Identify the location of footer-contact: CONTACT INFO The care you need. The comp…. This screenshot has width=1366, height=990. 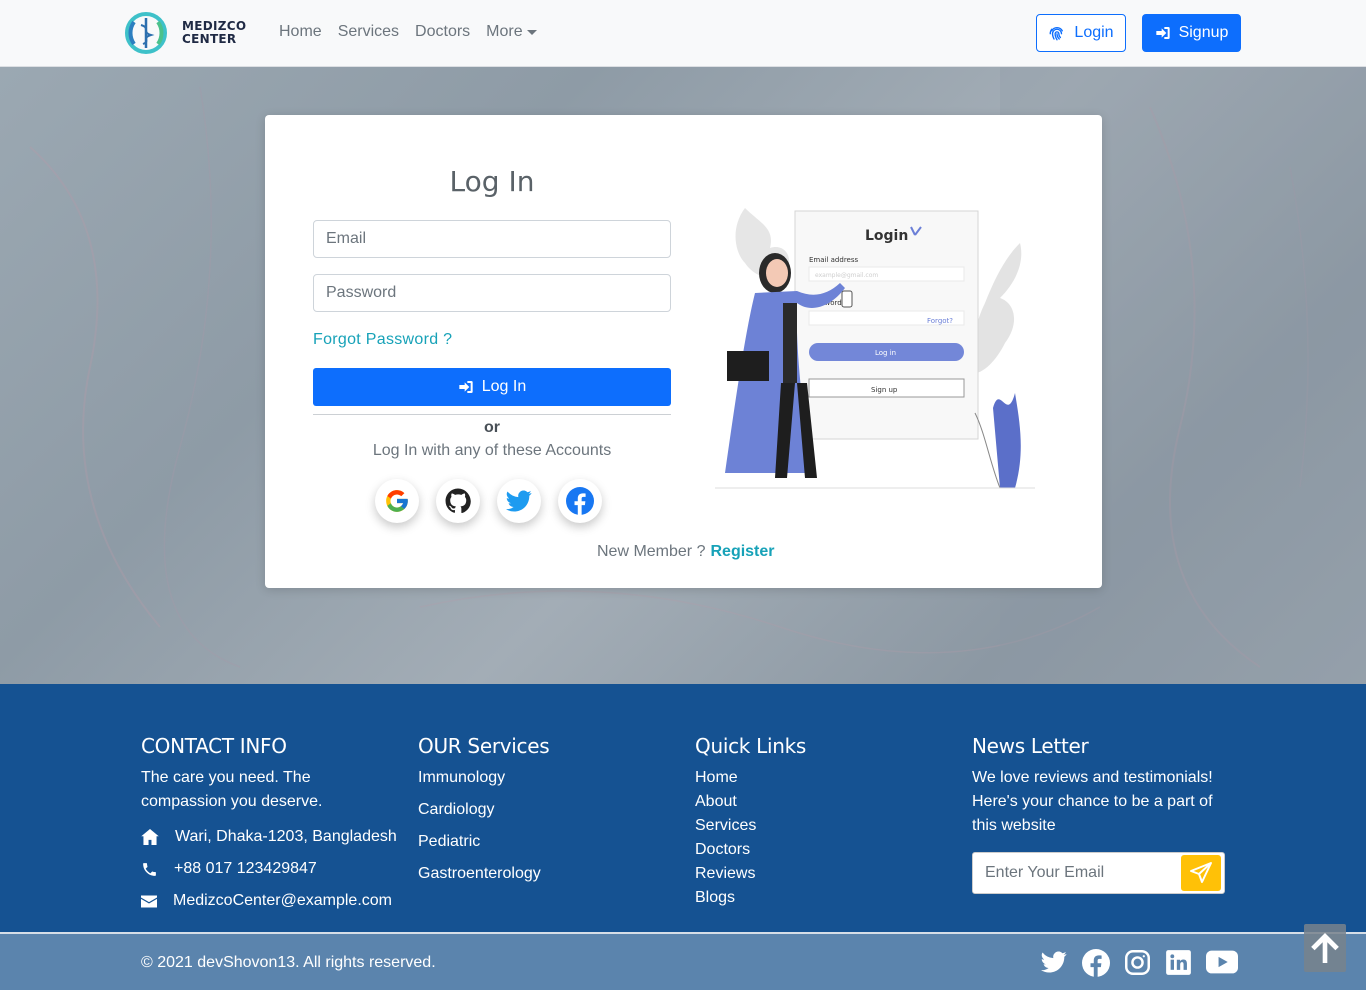
(271, 821).